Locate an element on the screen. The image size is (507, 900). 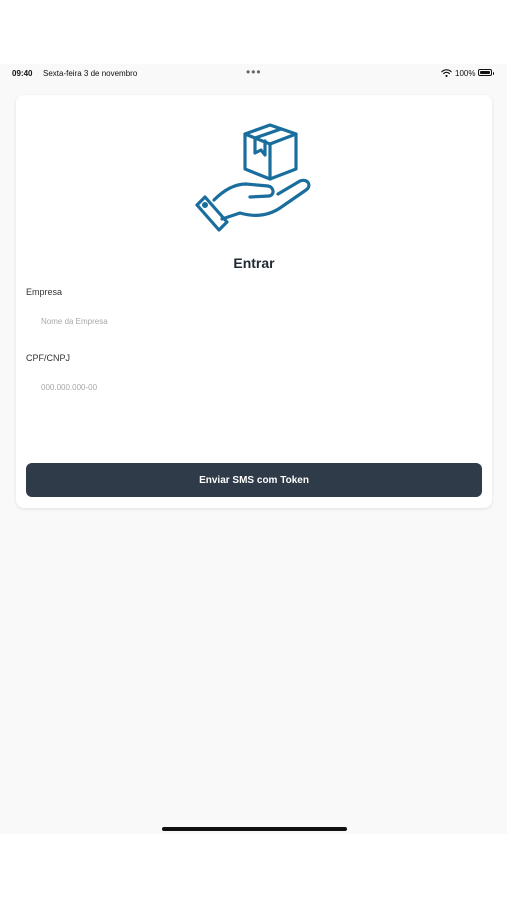
company-label: Empresa is located at coordinates (44, 292).